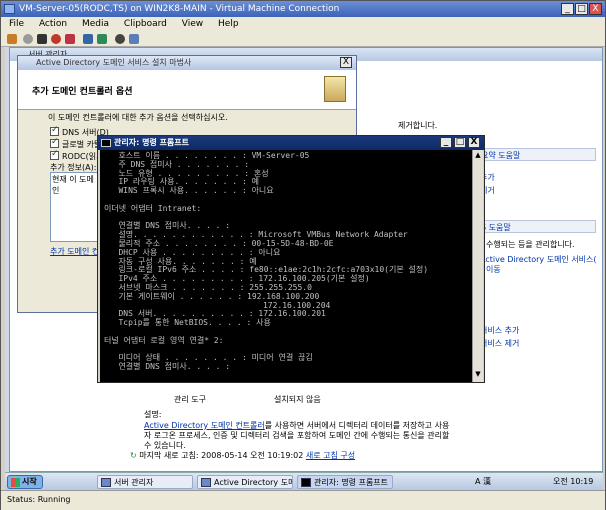 The image size is (606, 510). Describe the element at coordinates (153, 208) in the screenshot. I see `cmd-line: 이더넷 어댑터 Intranet:` at that location.